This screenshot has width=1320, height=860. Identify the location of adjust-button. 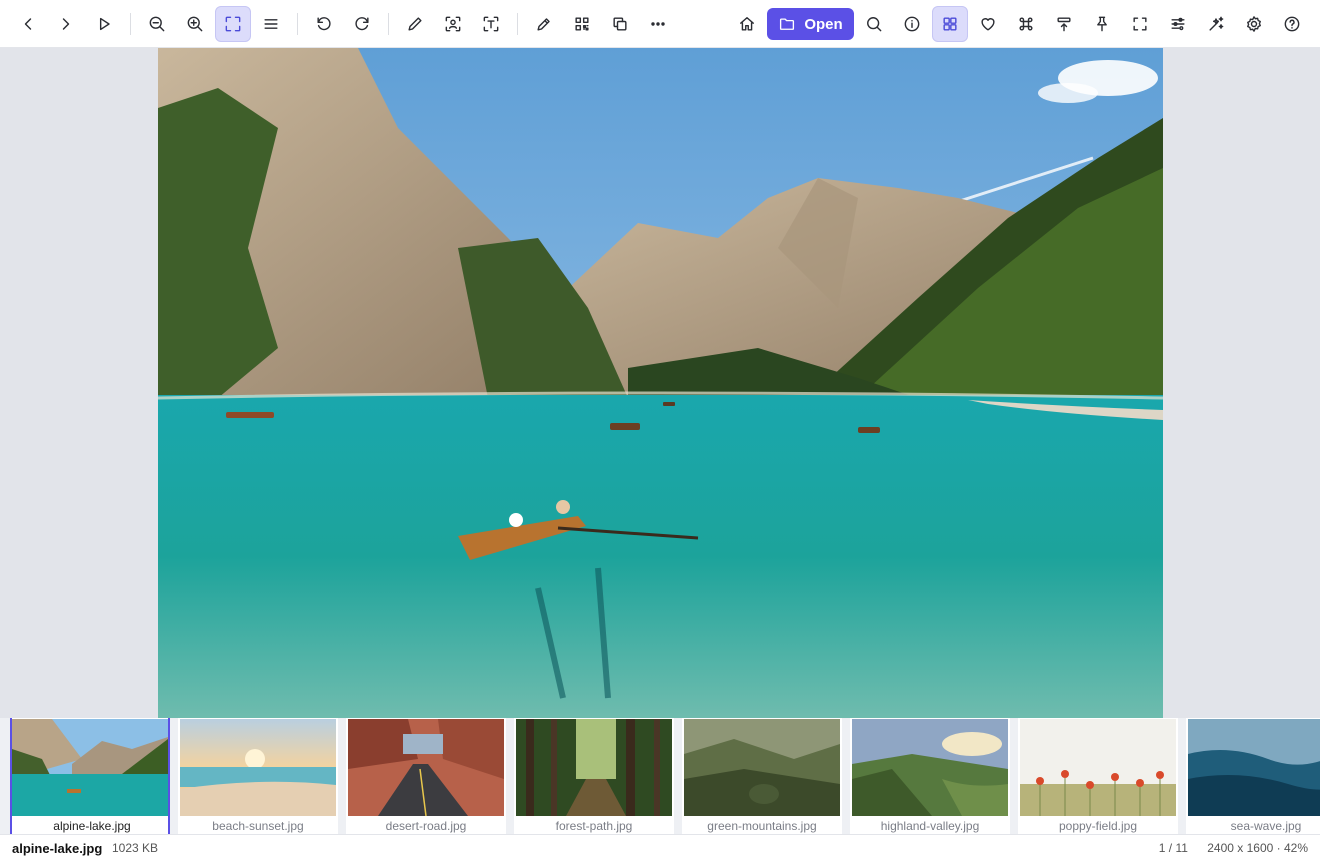
(1178, 24).